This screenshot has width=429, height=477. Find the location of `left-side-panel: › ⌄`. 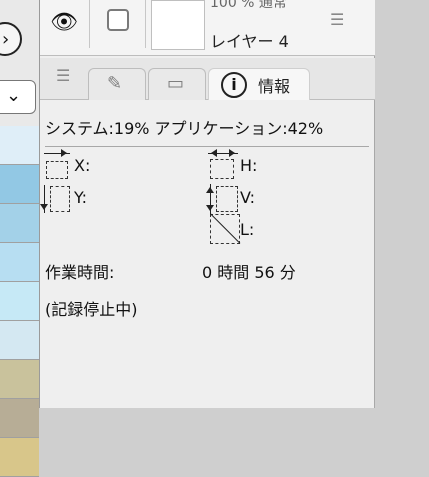

left-side-panel: › ⌄ is located at coordinates (20, 238).